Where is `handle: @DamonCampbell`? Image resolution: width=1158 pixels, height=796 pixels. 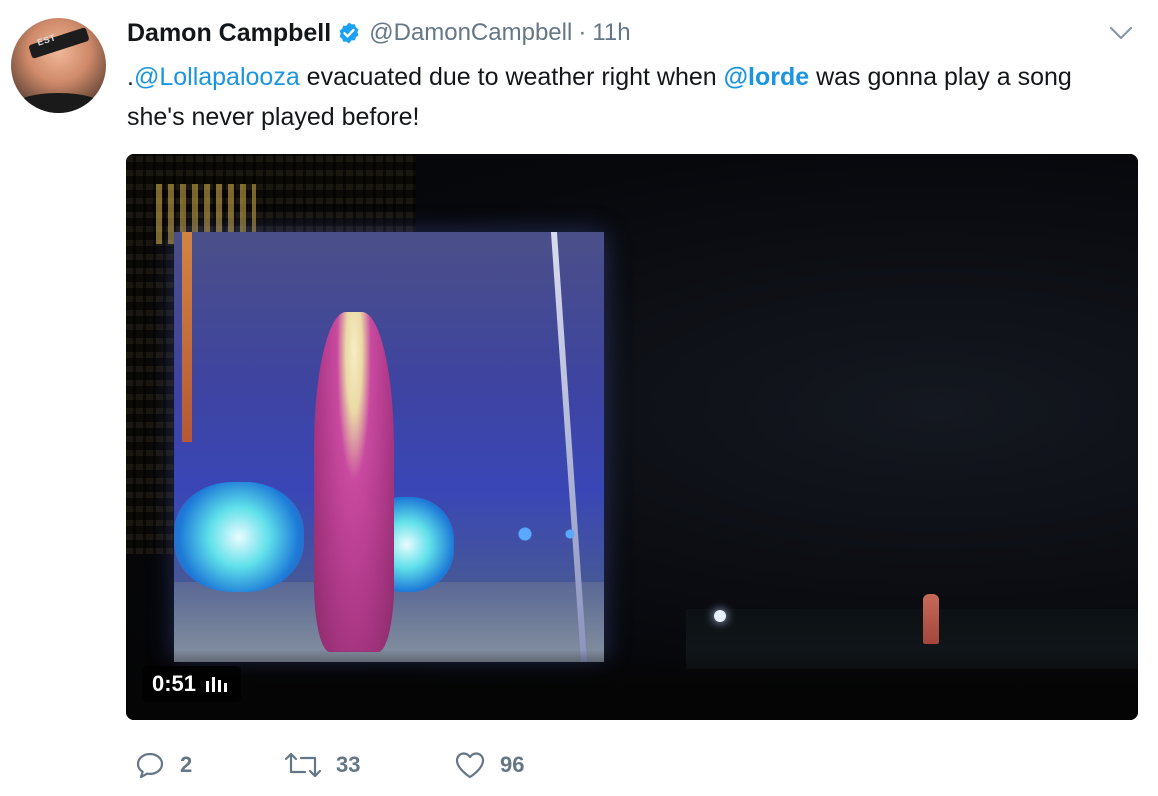
handle: @DamonCampbell is located at coordinates (470, 33).